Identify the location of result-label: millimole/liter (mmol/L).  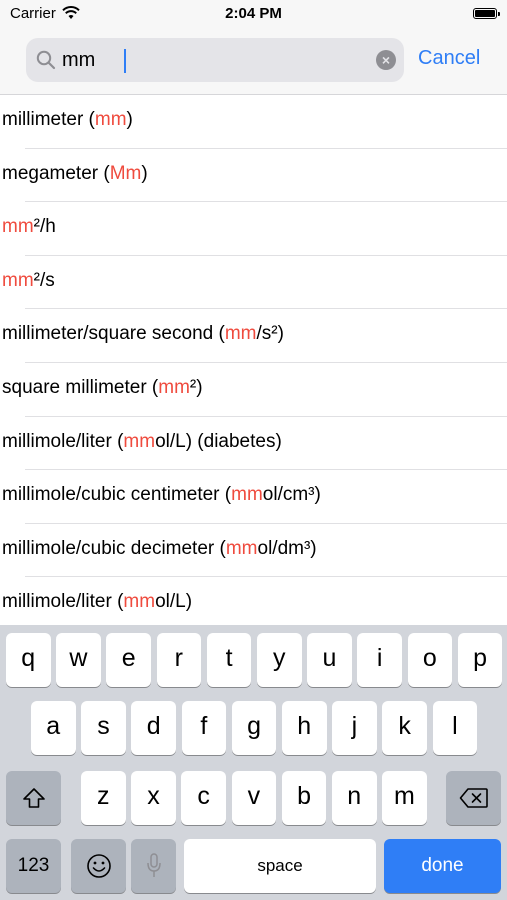
(97, 602).